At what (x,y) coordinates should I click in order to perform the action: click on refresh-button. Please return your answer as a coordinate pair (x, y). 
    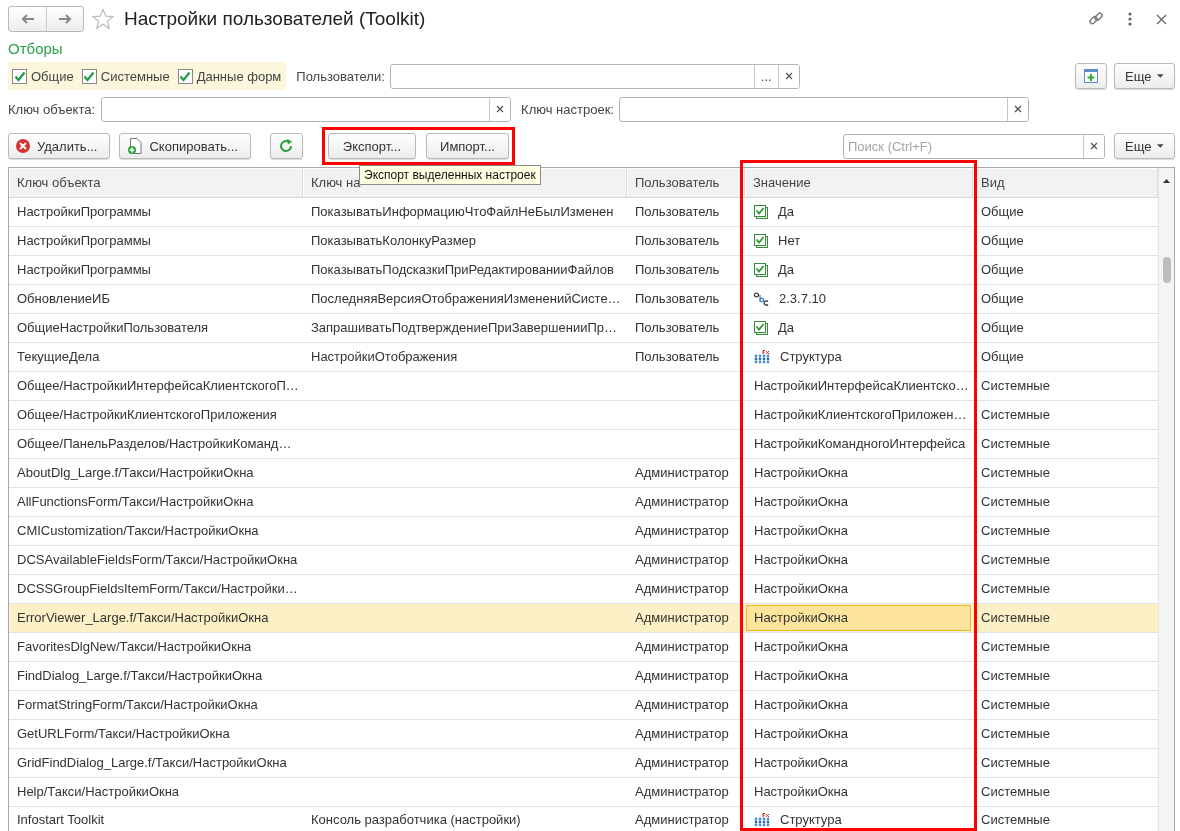
    Looking at the image, I should click on (286, 146).